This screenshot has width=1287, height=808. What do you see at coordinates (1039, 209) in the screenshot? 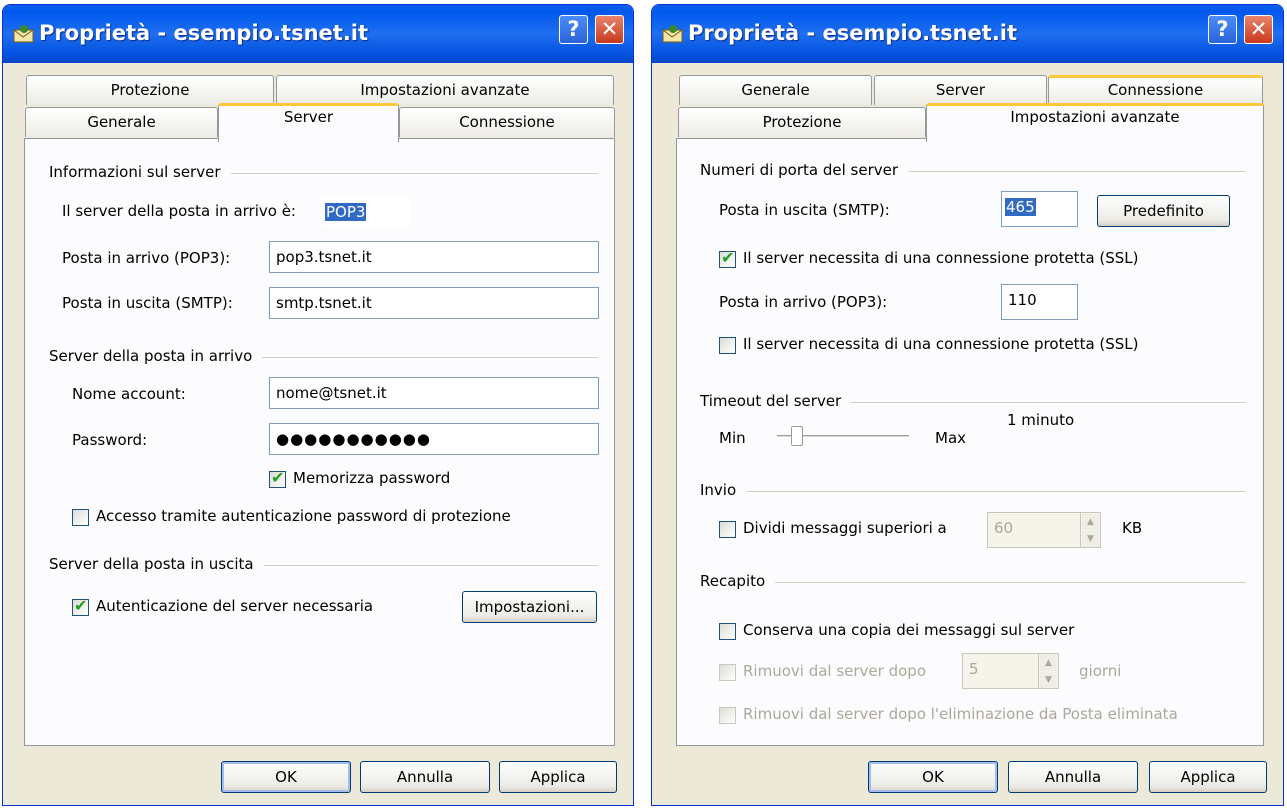
I see `smtp-port-input: 465` at bounding box center [1039, 209].